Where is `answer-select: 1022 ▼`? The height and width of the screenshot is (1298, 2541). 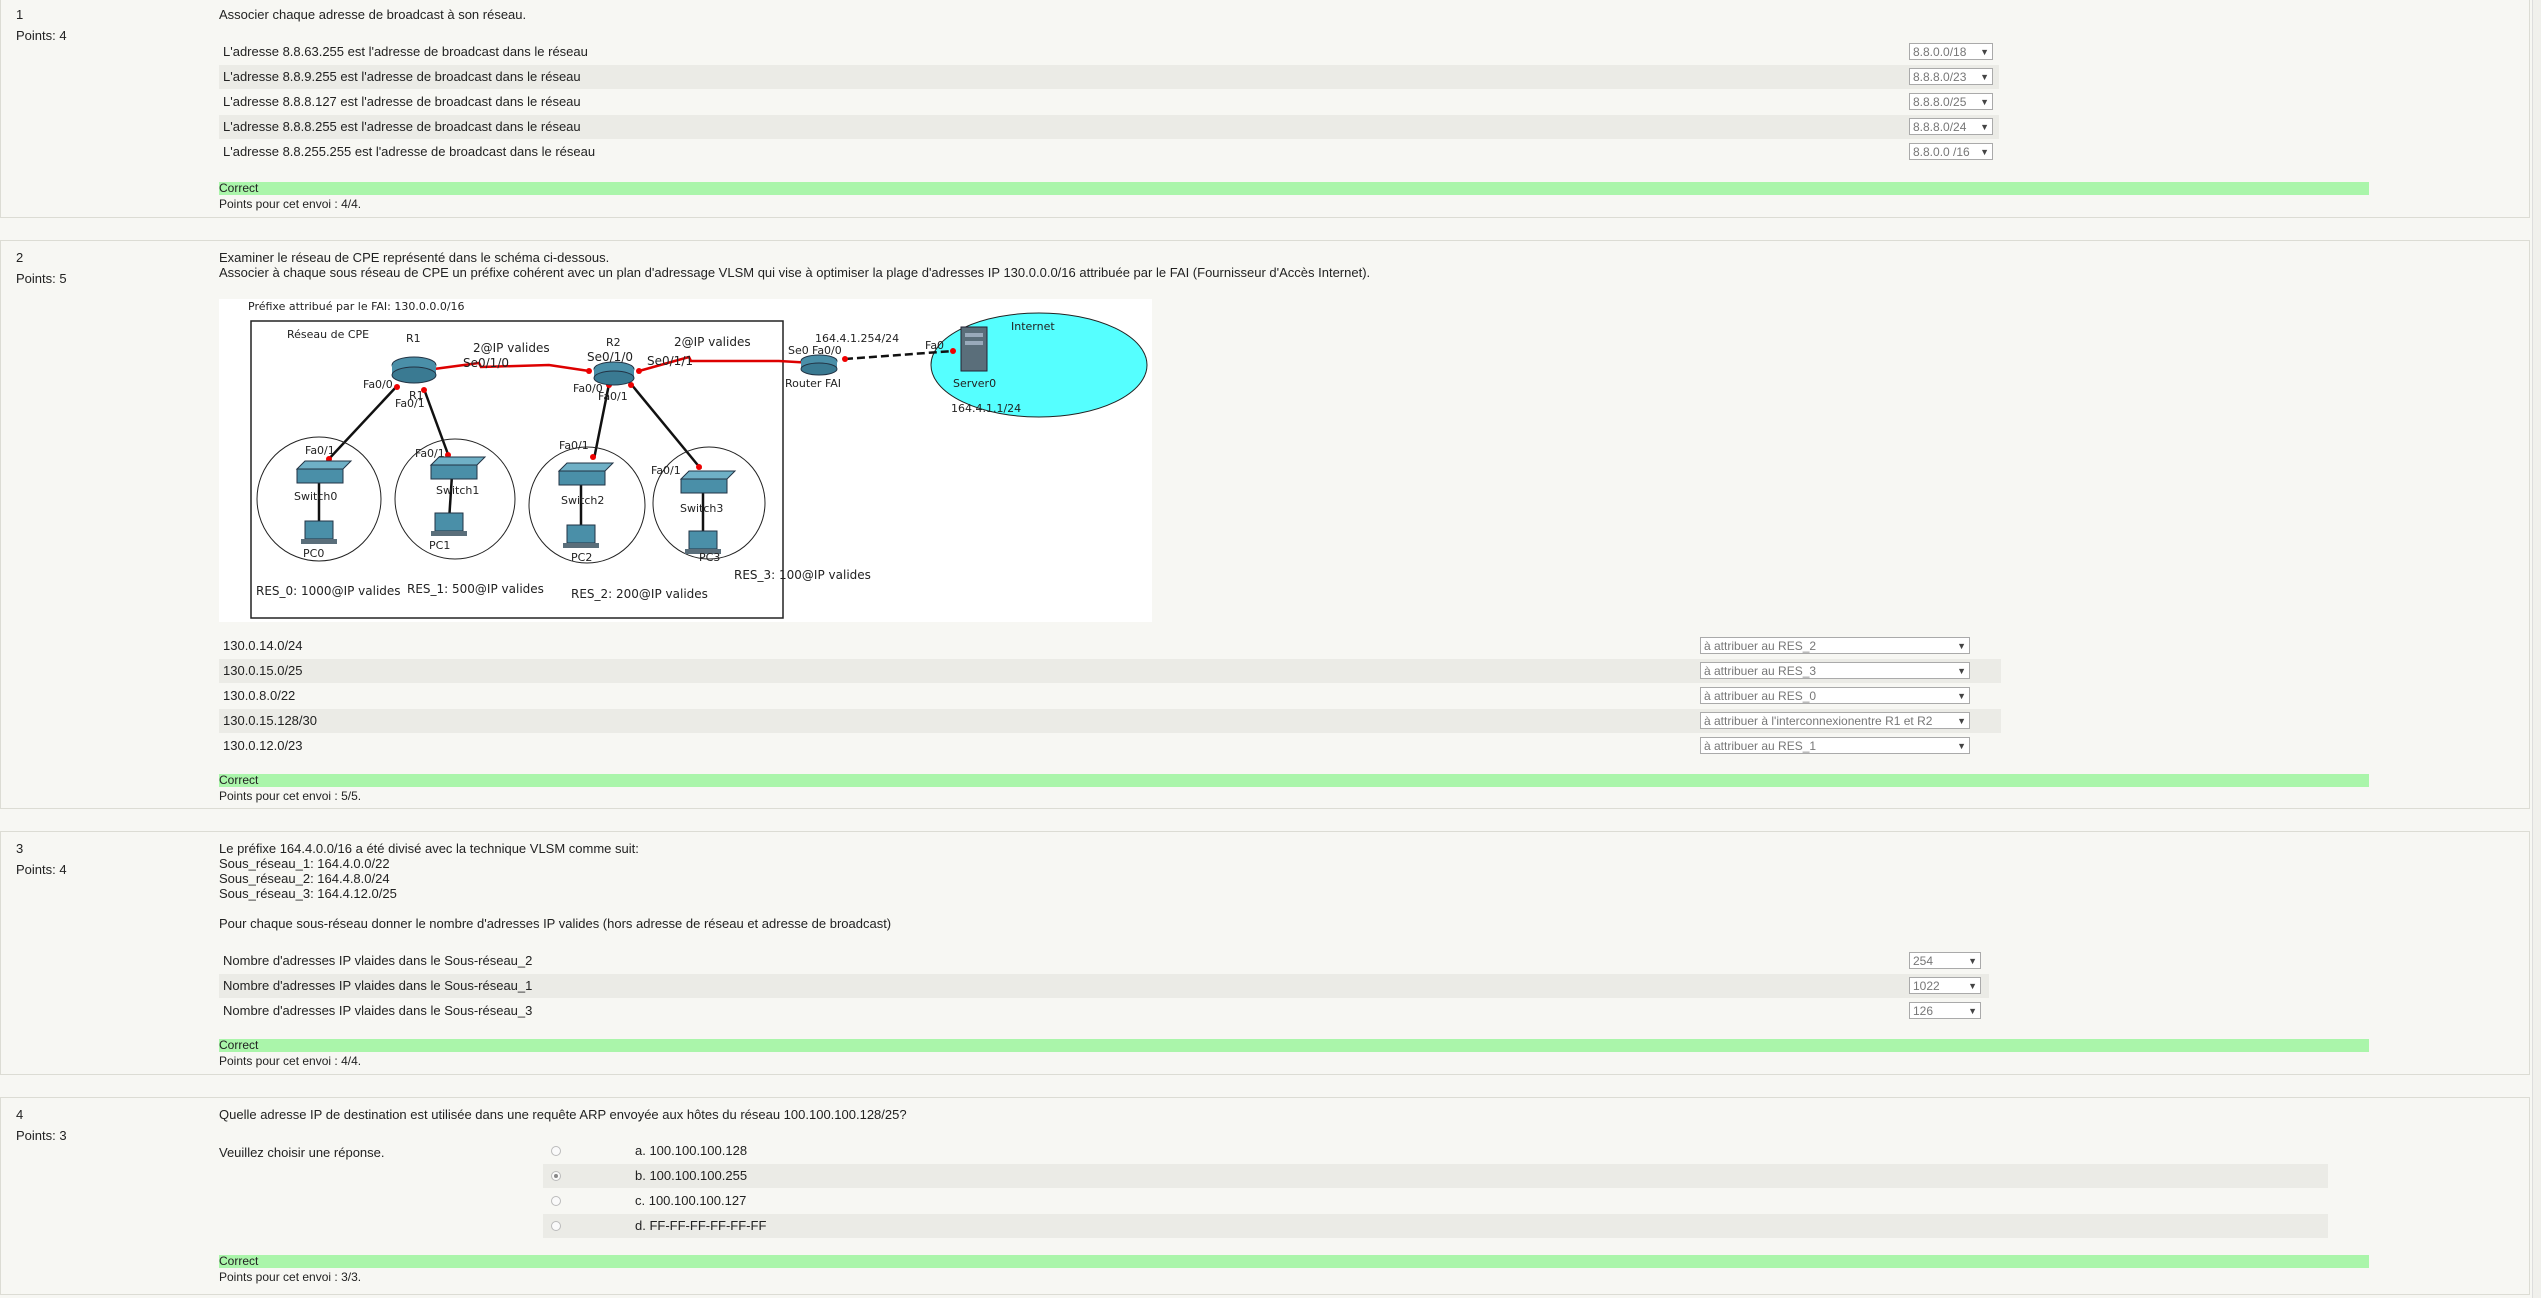
answer-select: 1022 ▼ is located at coordinates (1945, 985).